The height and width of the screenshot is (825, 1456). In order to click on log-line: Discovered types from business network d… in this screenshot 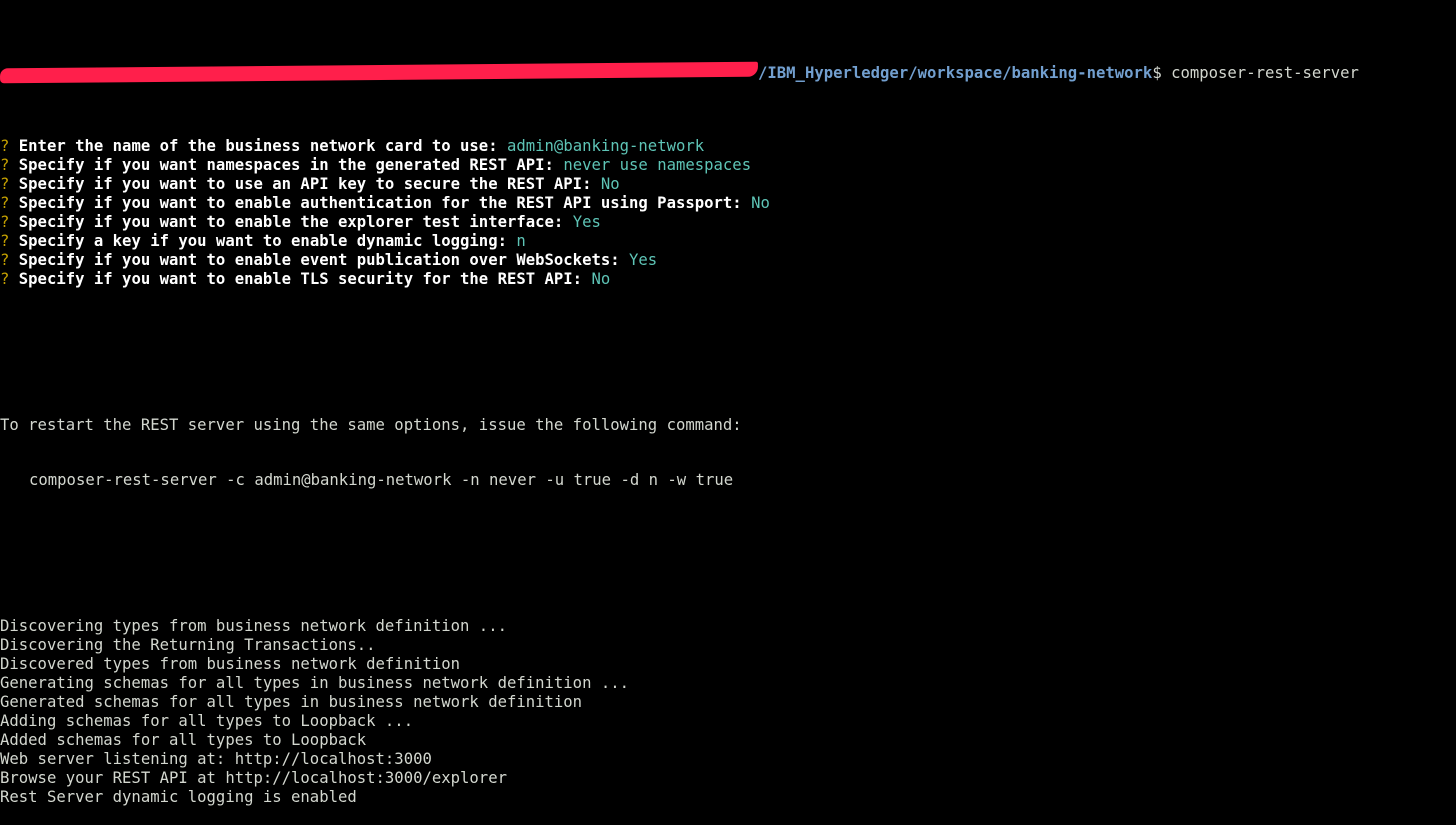, I will do `click(230, 664)`.